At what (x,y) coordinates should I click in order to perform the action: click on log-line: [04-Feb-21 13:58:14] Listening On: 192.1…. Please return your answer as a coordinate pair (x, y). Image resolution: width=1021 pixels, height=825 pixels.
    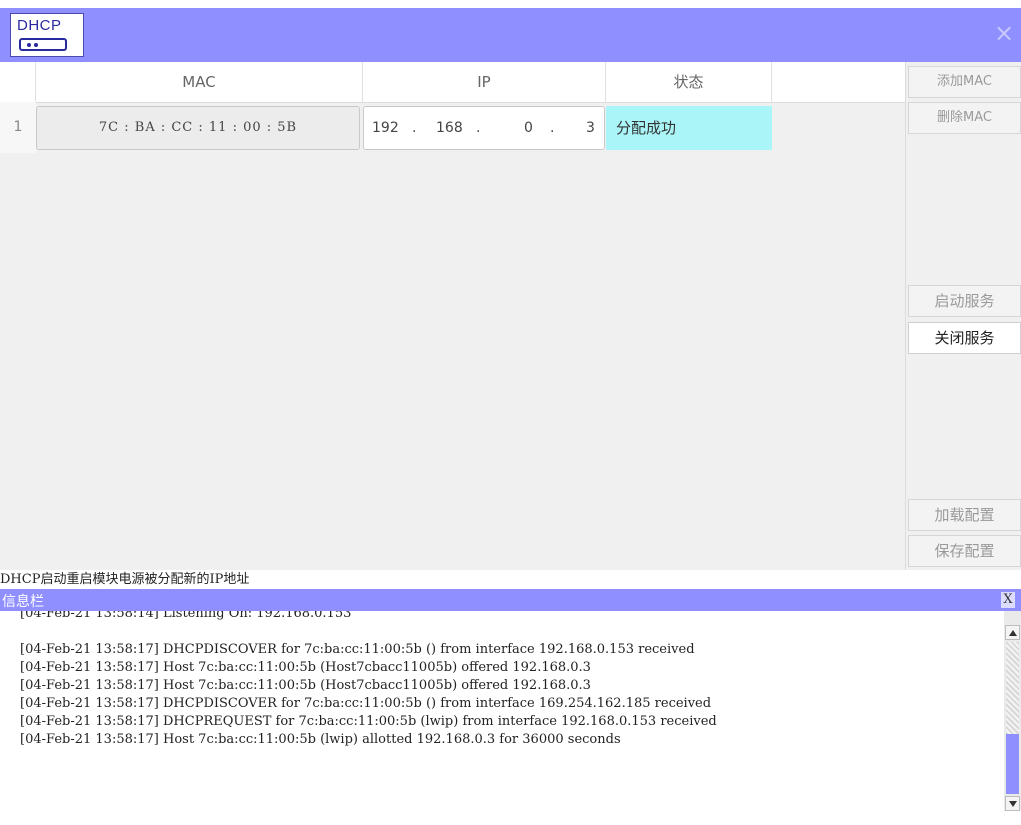
    Looking at the image, I should click on (186, 616).